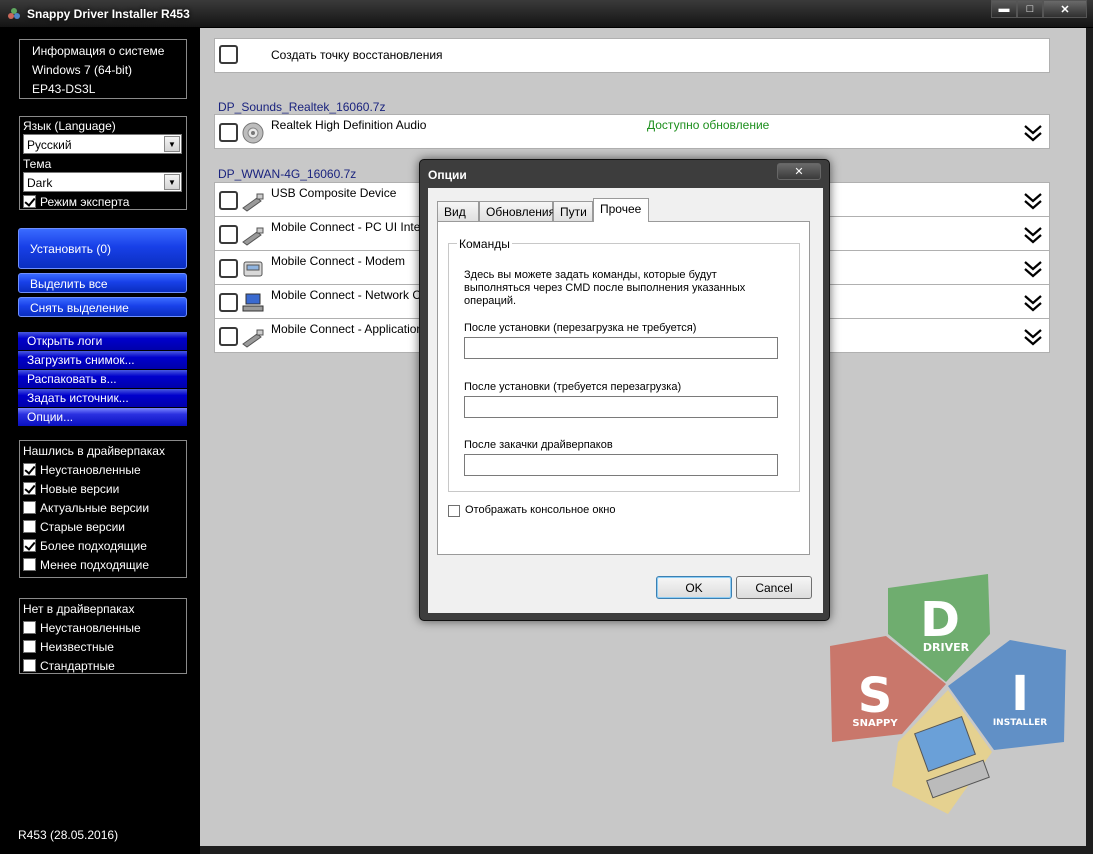 The width and height of the screenshot is (1093, 854). Describe the element at coordinates (875, 696) in the screenshot. I see `logo-s-letter: S` at that location.